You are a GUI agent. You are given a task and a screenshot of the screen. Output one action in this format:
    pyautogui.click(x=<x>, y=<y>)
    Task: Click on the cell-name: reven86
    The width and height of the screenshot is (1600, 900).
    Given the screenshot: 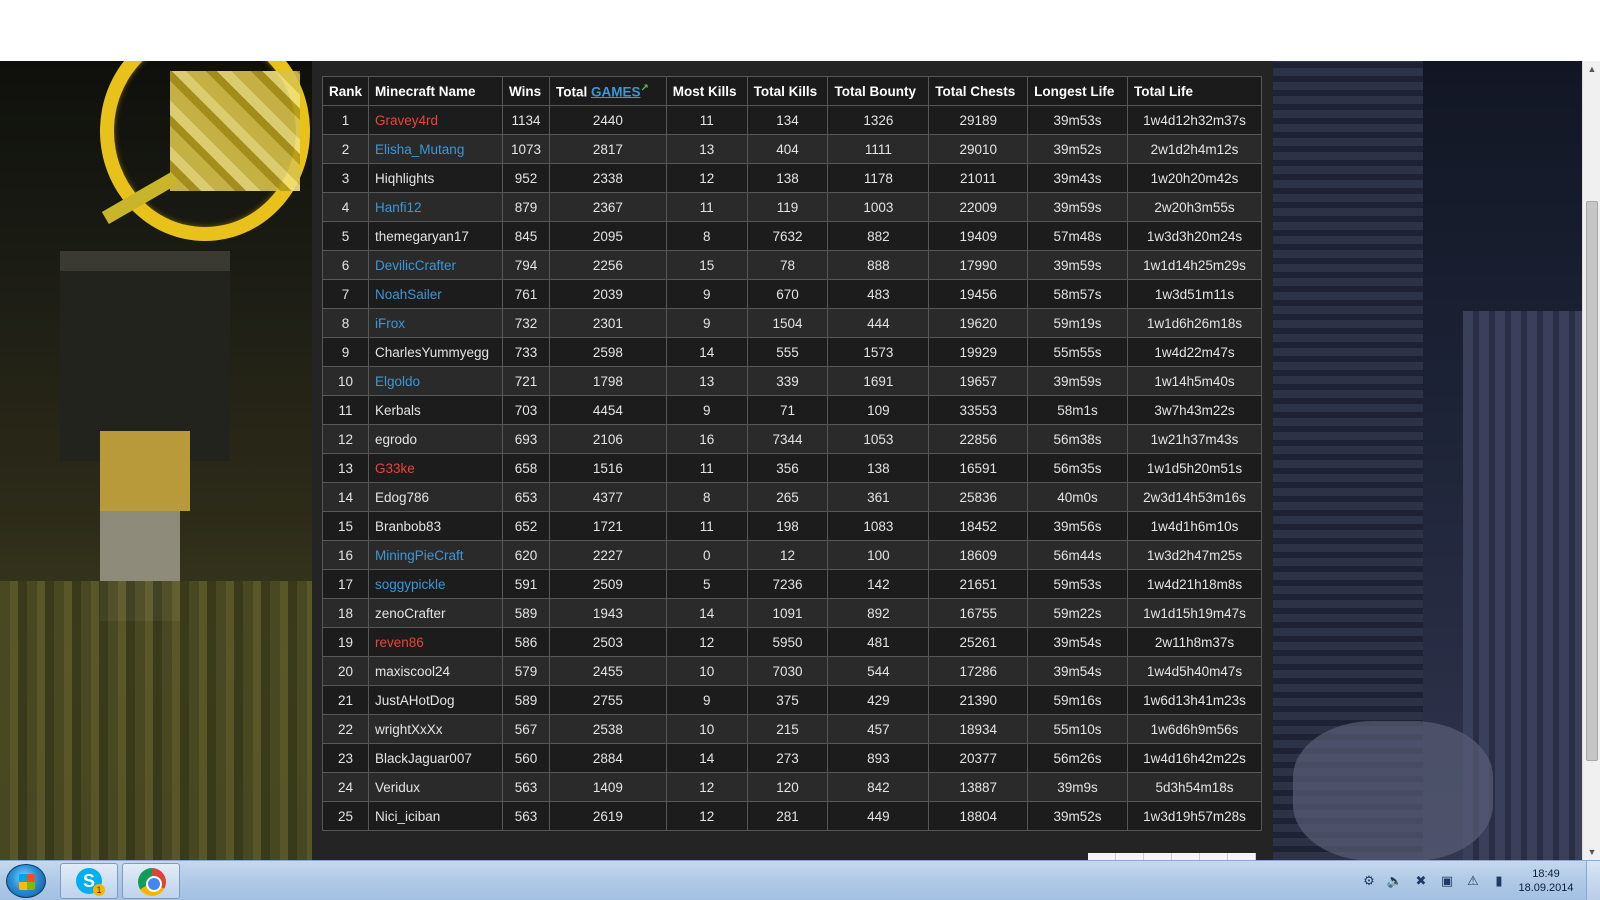 What is the action you would take?
    pyautogui.click(x=435, y=642)
    